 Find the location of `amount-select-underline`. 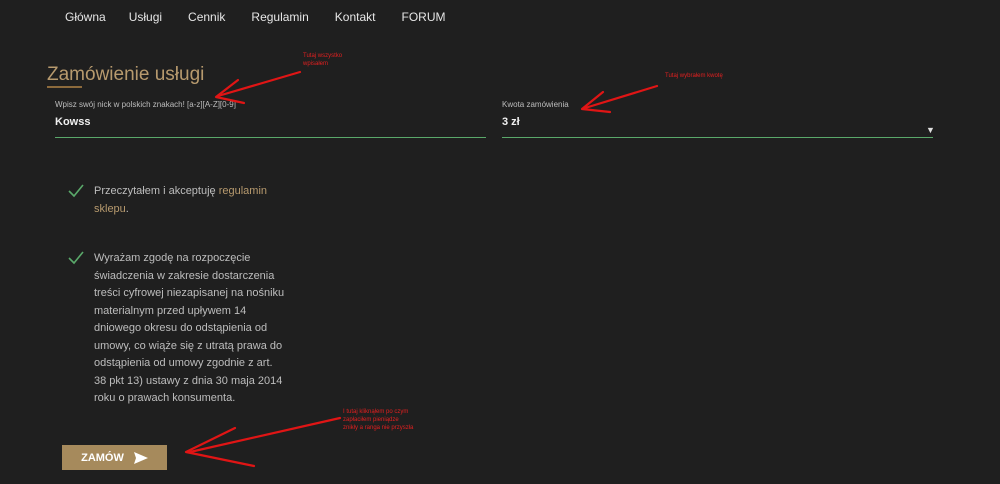

amount-select-underline is located at coordinates (717, 137).